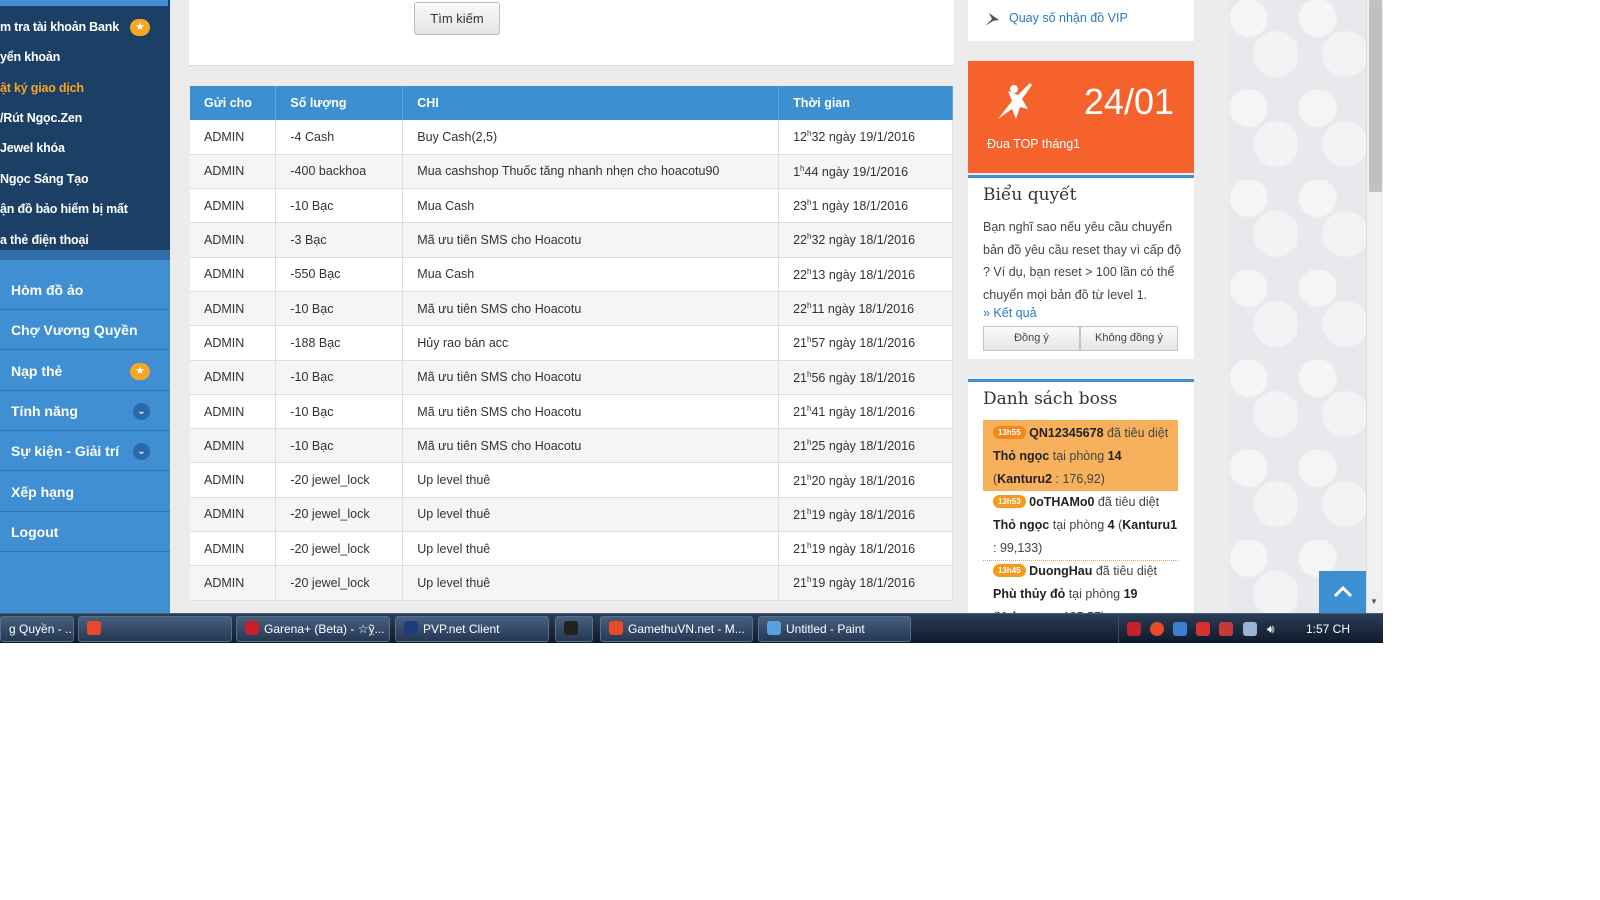 Image resolution: width=1600 pixels, height=900 pixels. Describe the element at coordinates (1060, 571) in the screenshot. I see `boss-player: DuongHau` at that location.